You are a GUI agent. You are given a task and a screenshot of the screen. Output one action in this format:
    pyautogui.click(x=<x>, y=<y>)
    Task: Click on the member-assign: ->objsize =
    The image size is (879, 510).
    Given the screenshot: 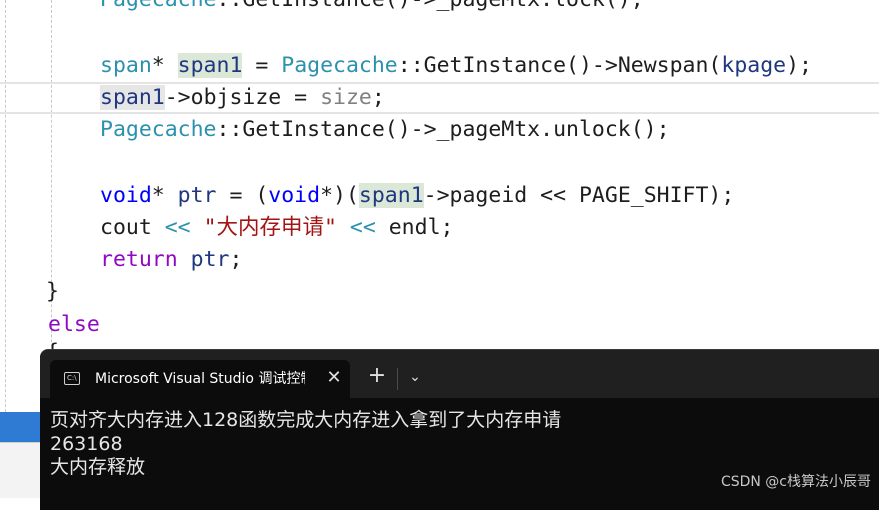 What is the action you would take?
    pyautogui.click(x=242, y=97)
    